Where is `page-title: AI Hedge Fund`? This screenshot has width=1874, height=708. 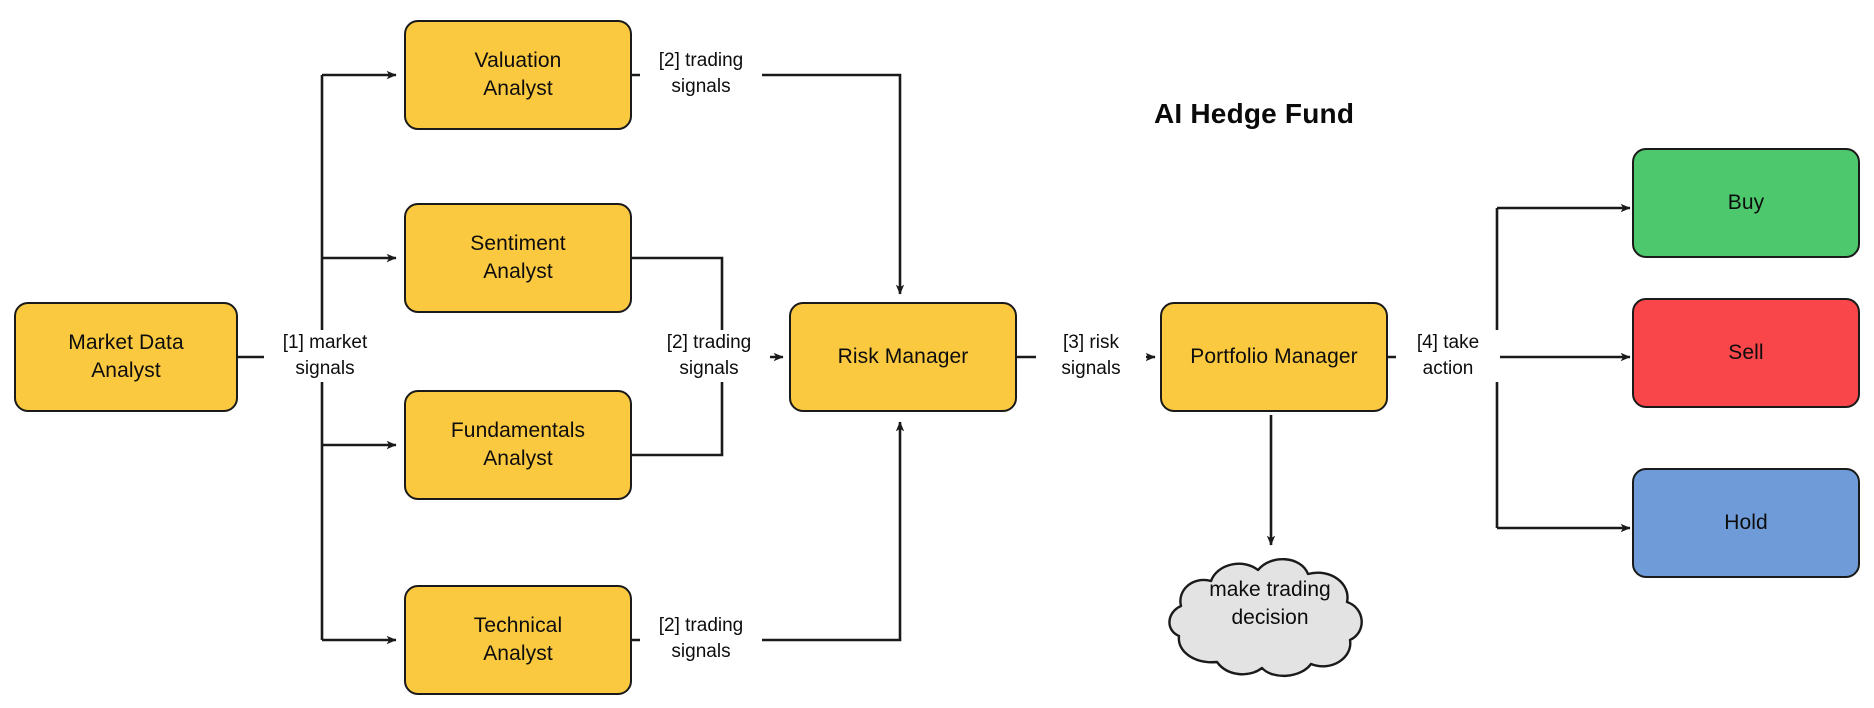 page-title: AI Hedge Fund is located at coordinates (1254, 113).